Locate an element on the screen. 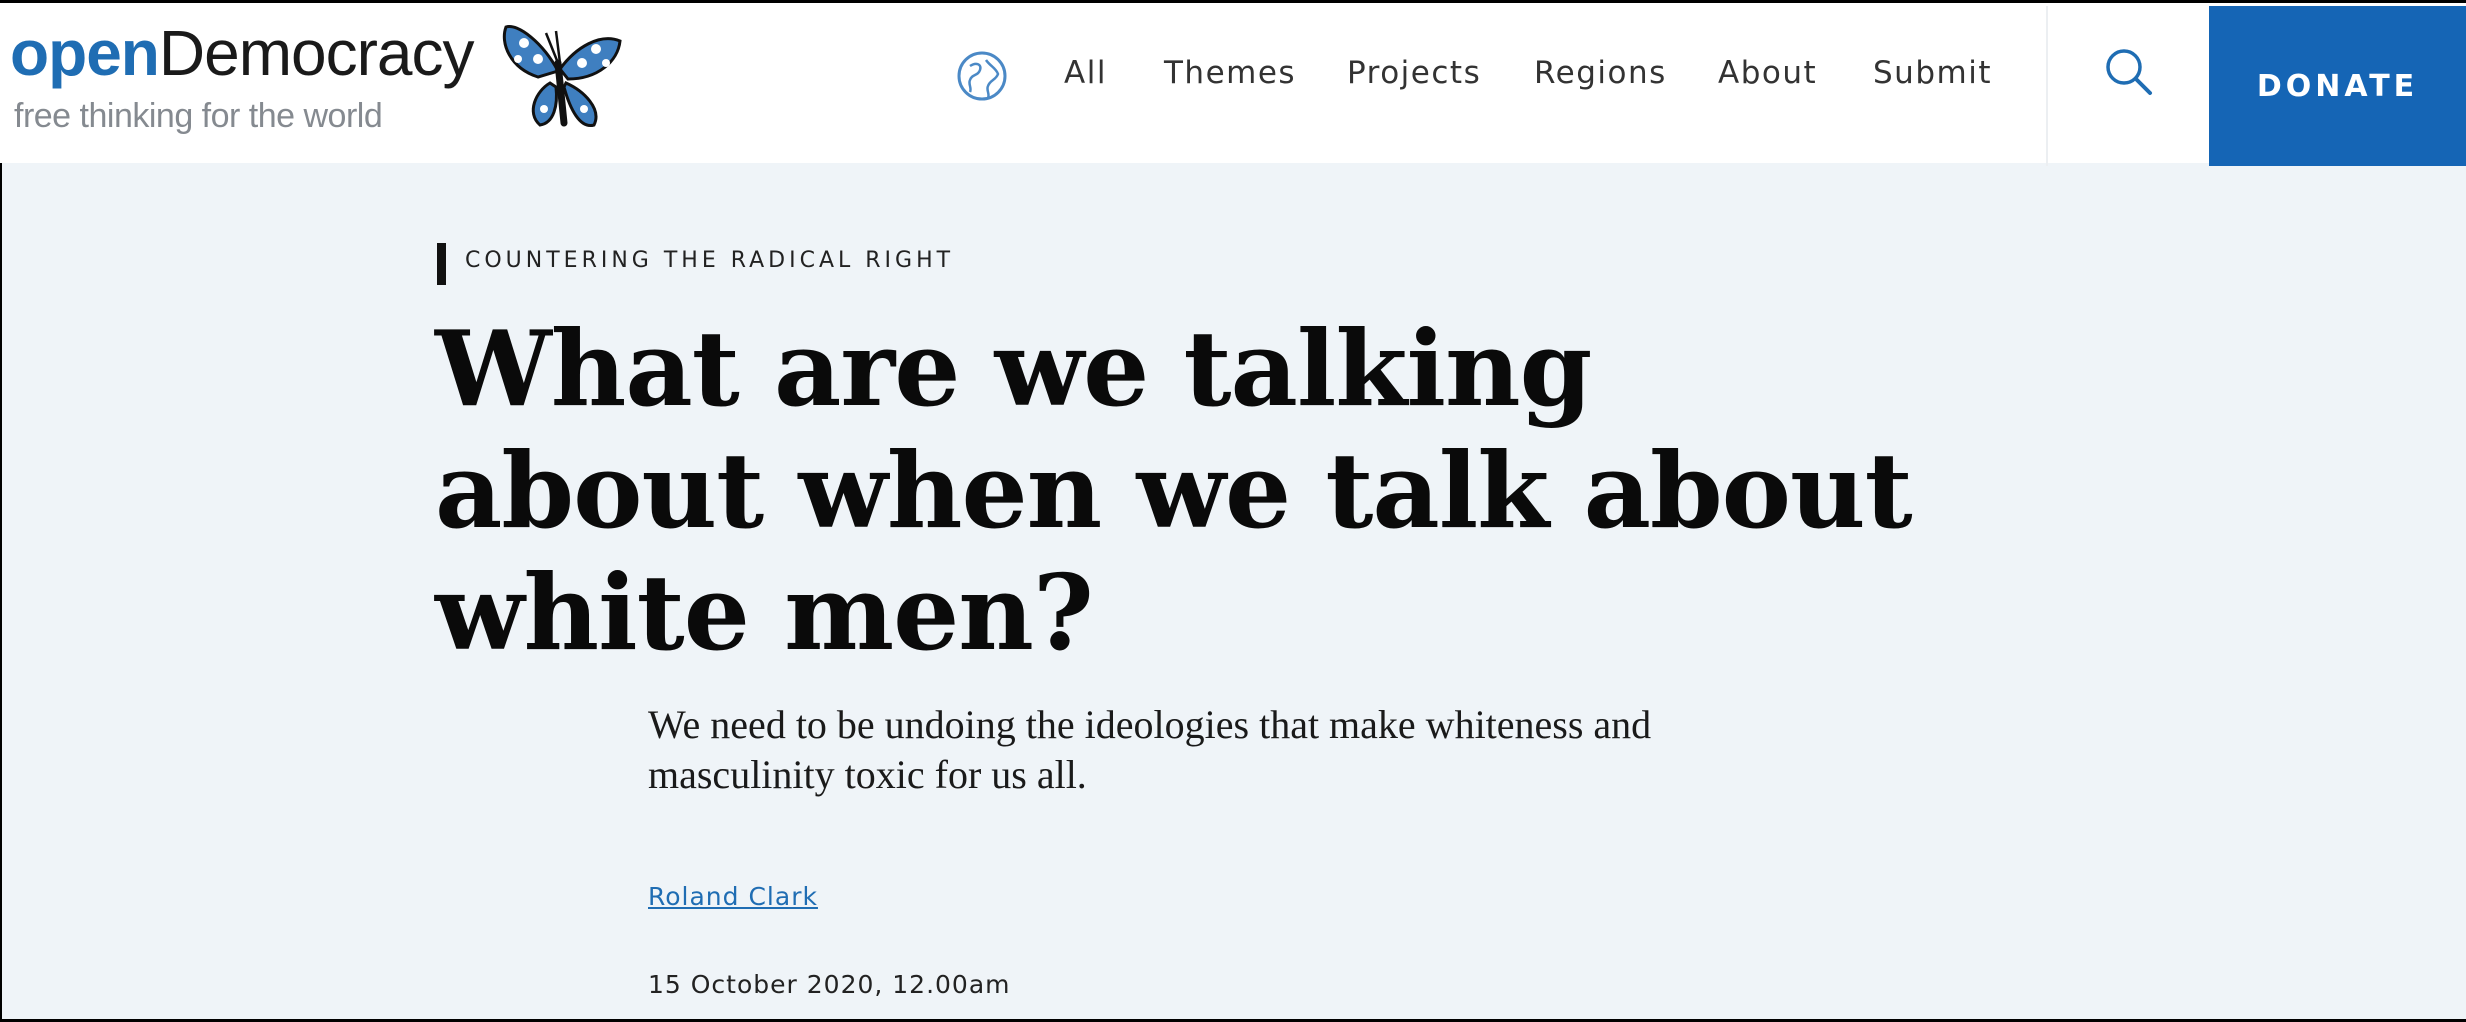 The height and width of the screenshot is (1022, 2466). nav-about: About is located at coordinates (1767, 73).